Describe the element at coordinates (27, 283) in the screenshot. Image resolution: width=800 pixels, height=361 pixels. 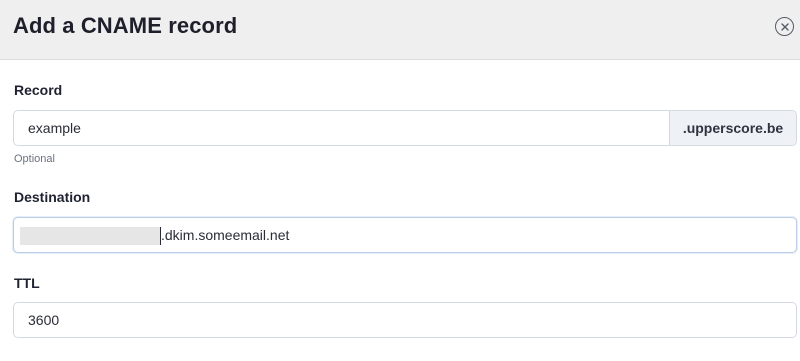
I see `ttl-label: TTL` at that location.